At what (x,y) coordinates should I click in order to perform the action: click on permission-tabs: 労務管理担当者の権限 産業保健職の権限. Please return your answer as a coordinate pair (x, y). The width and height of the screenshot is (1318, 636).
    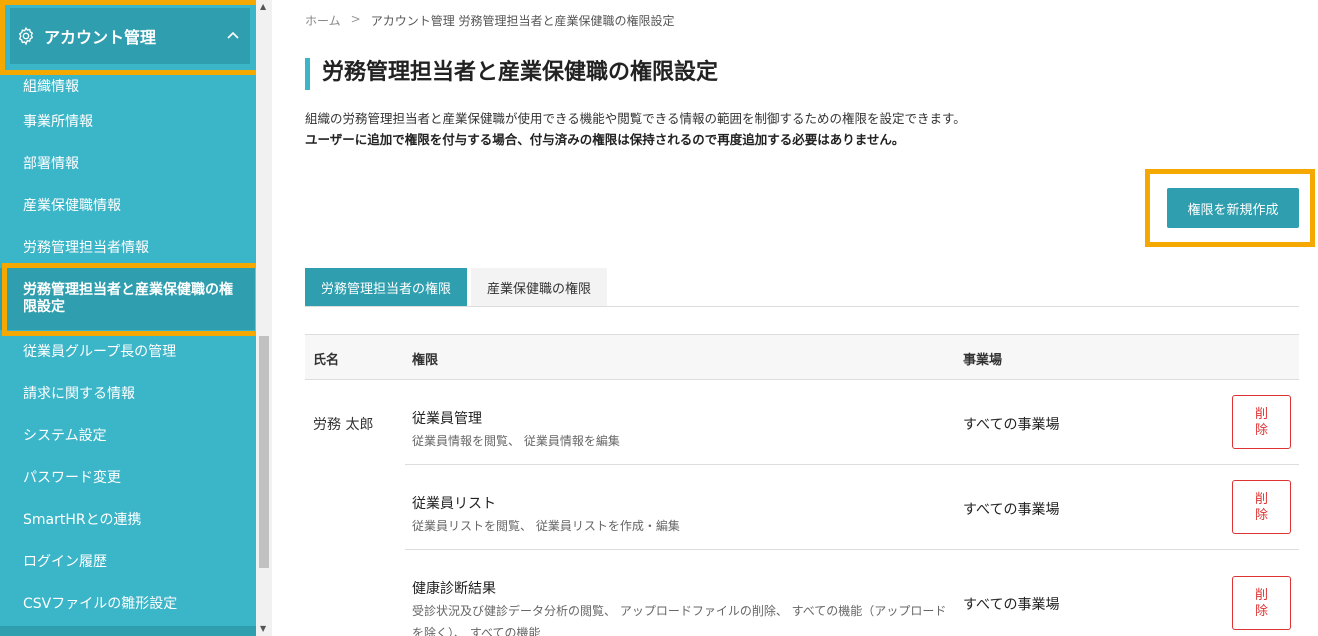
    Looking at the image, I should click on (802, 287).